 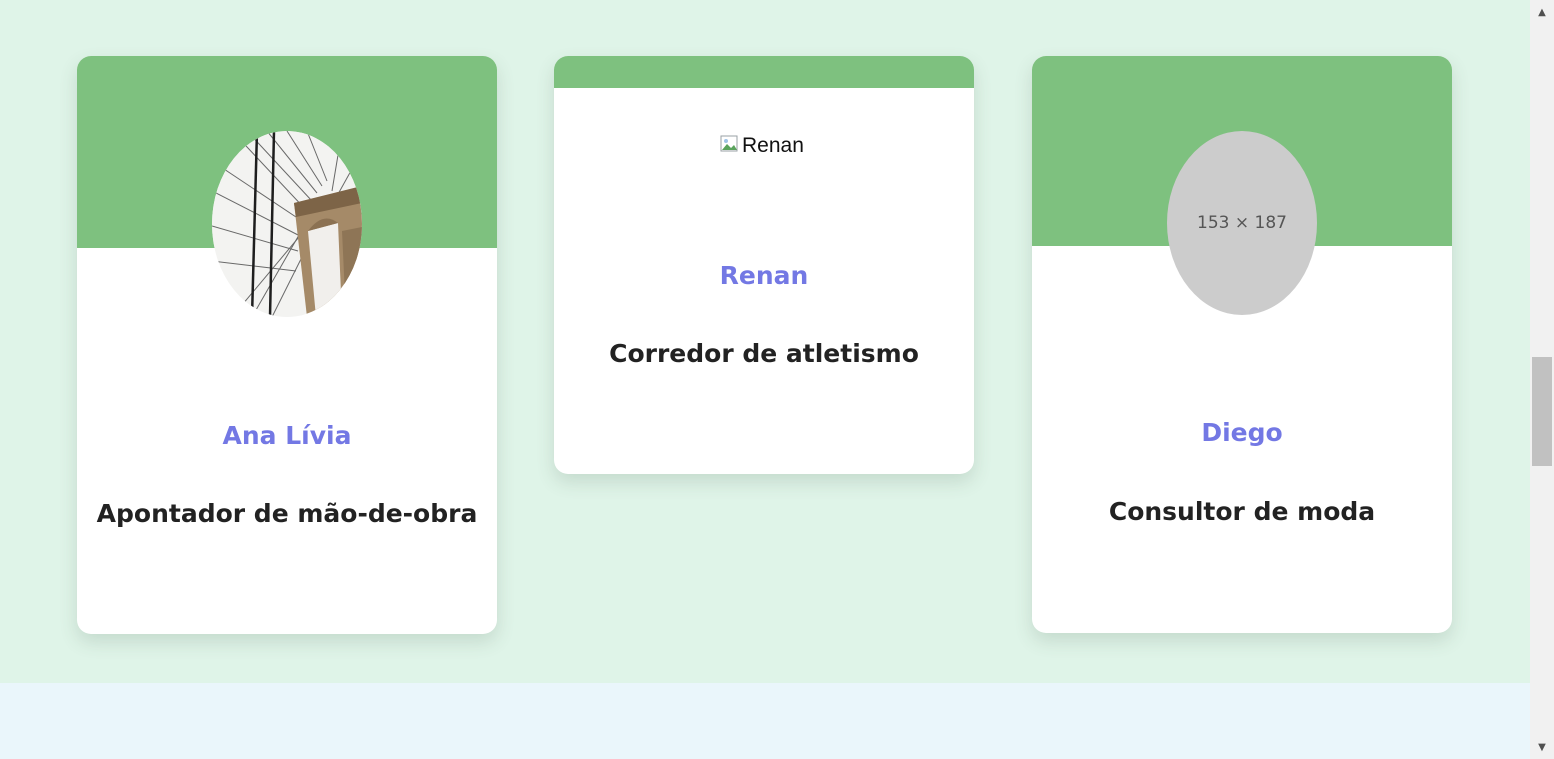 I want to click on team-card-renan: Renan Renan Corredor de atletismo, so click(x=764, y=265).